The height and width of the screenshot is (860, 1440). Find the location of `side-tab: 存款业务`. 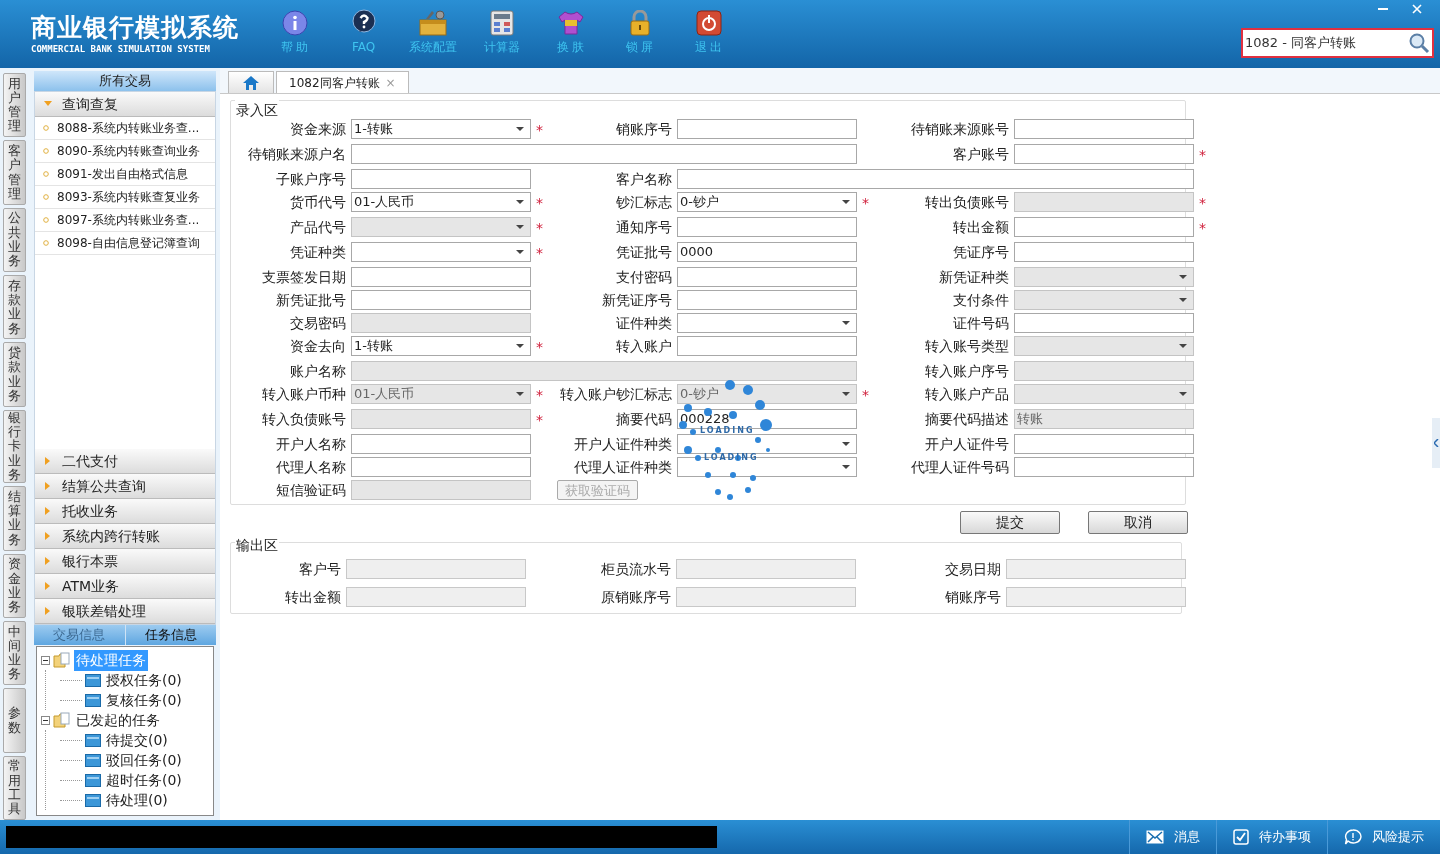

side-tab: 存款业务 is located at coordinates (14, 307).